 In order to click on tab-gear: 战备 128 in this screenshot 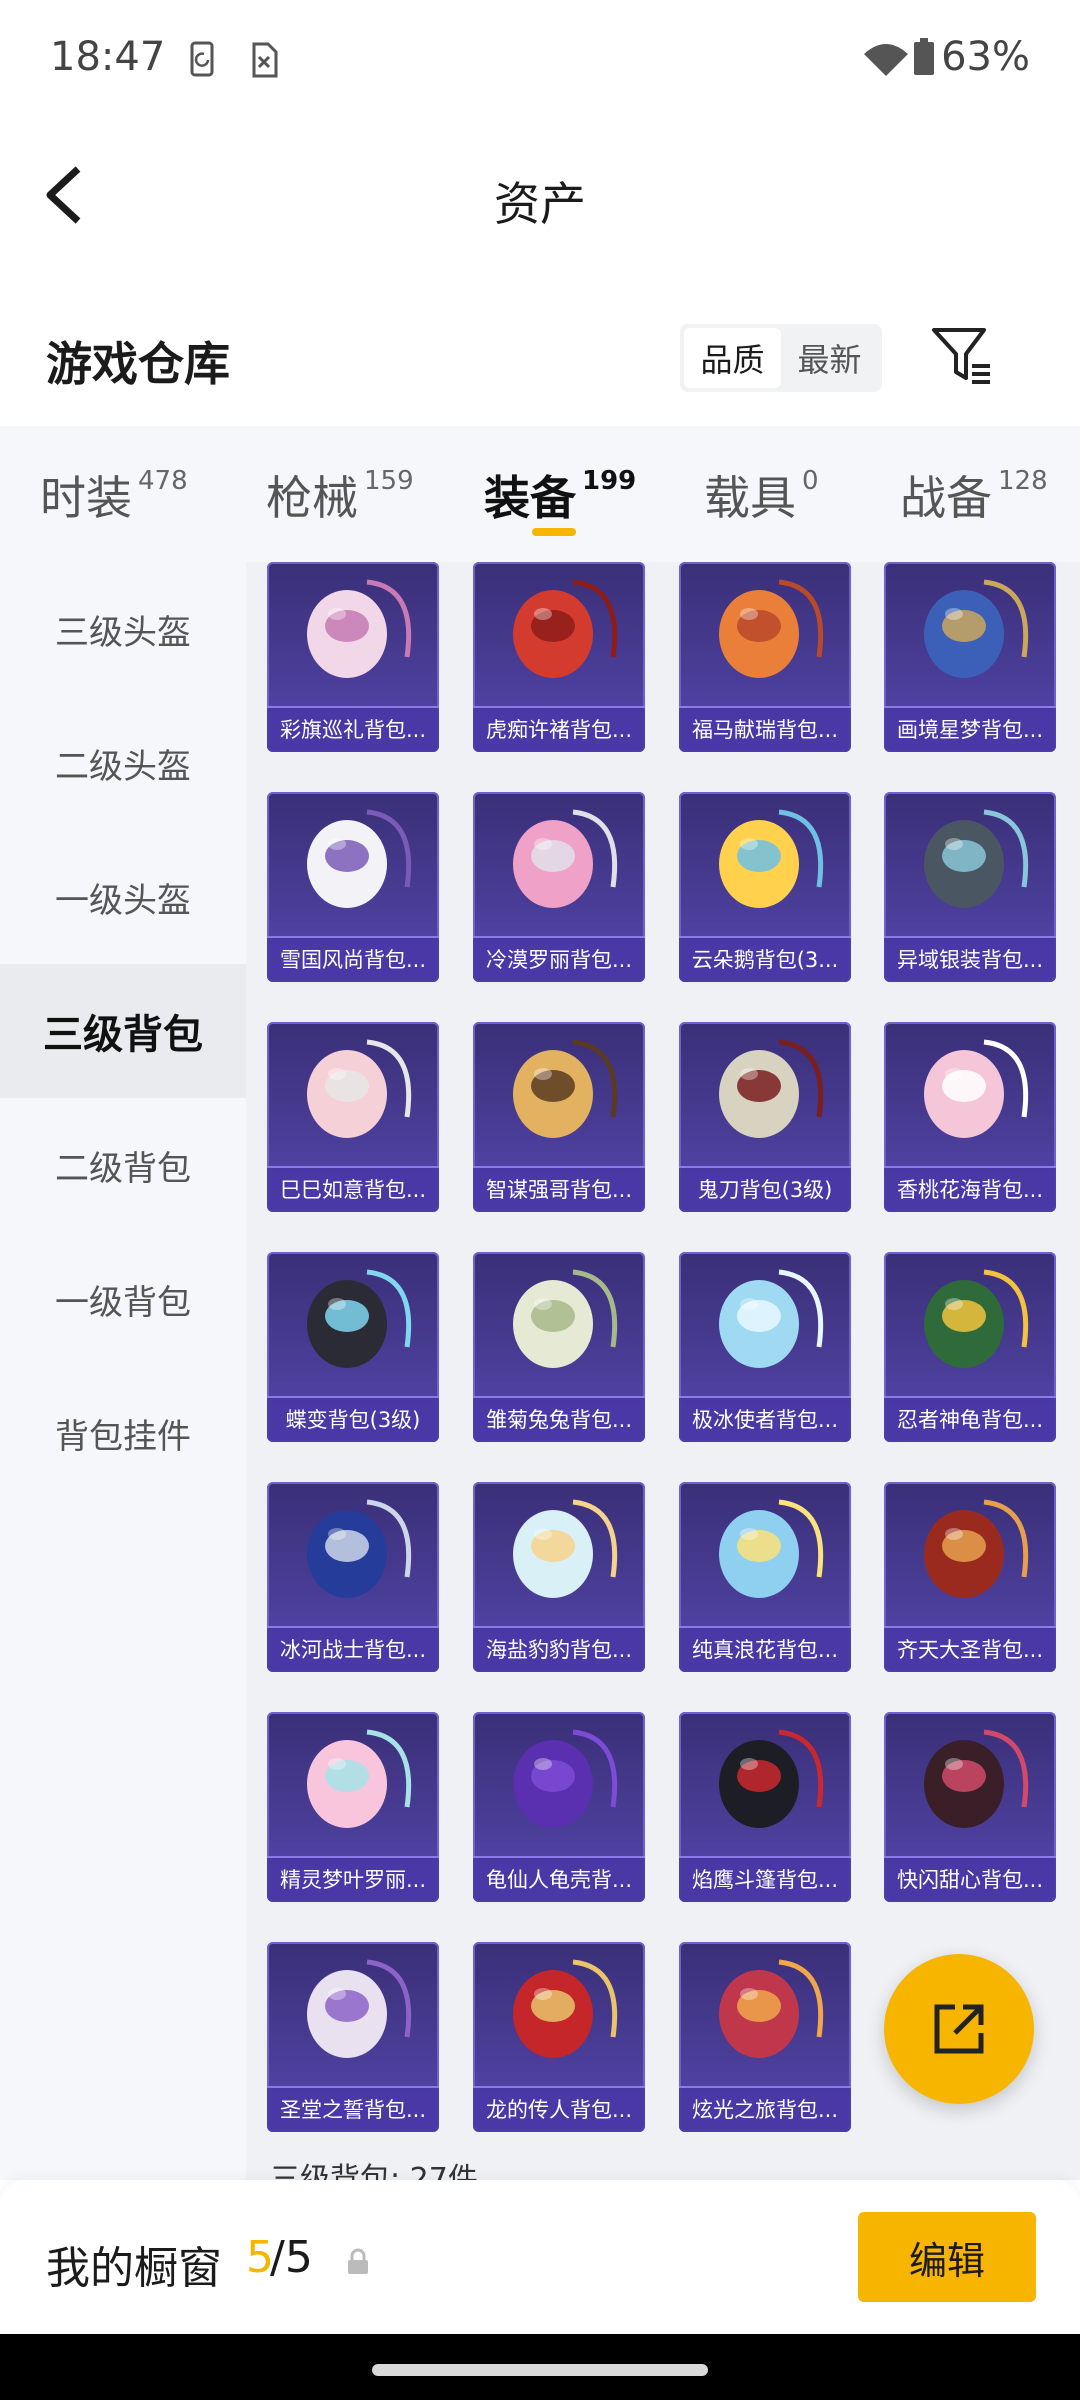, I will do `click(974, 495)`.